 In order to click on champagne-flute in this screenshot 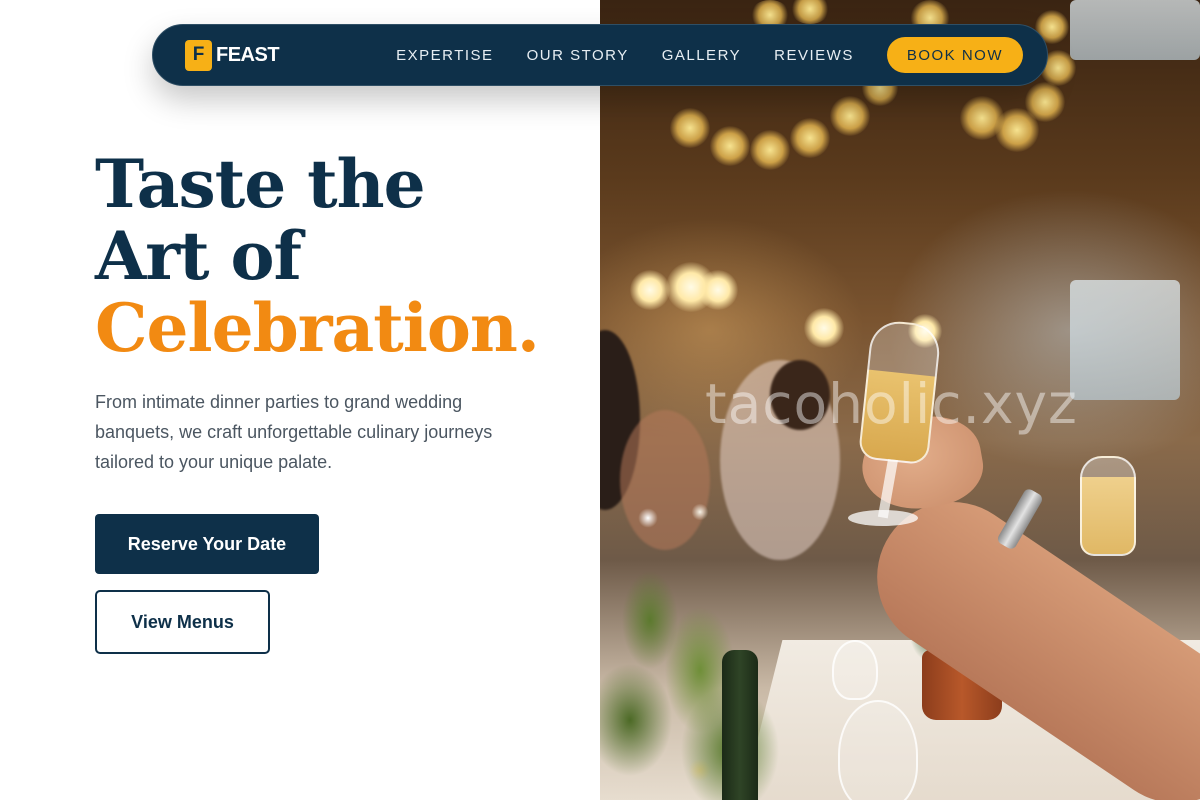, I will do `click(1108, 506)`.